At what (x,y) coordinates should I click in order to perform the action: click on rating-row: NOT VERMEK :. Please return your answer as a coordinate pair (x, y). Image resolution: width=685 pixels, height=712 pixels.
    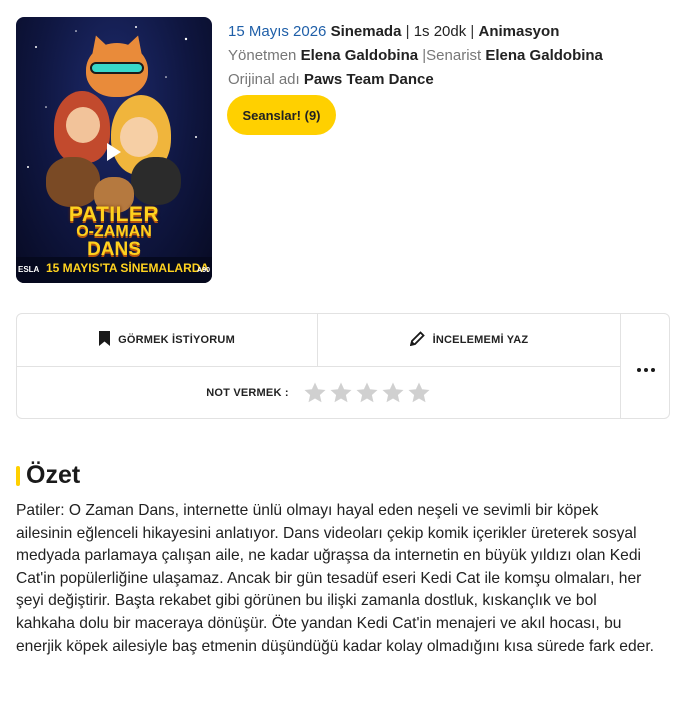
    Looking at the image, I should click on (318, 392).